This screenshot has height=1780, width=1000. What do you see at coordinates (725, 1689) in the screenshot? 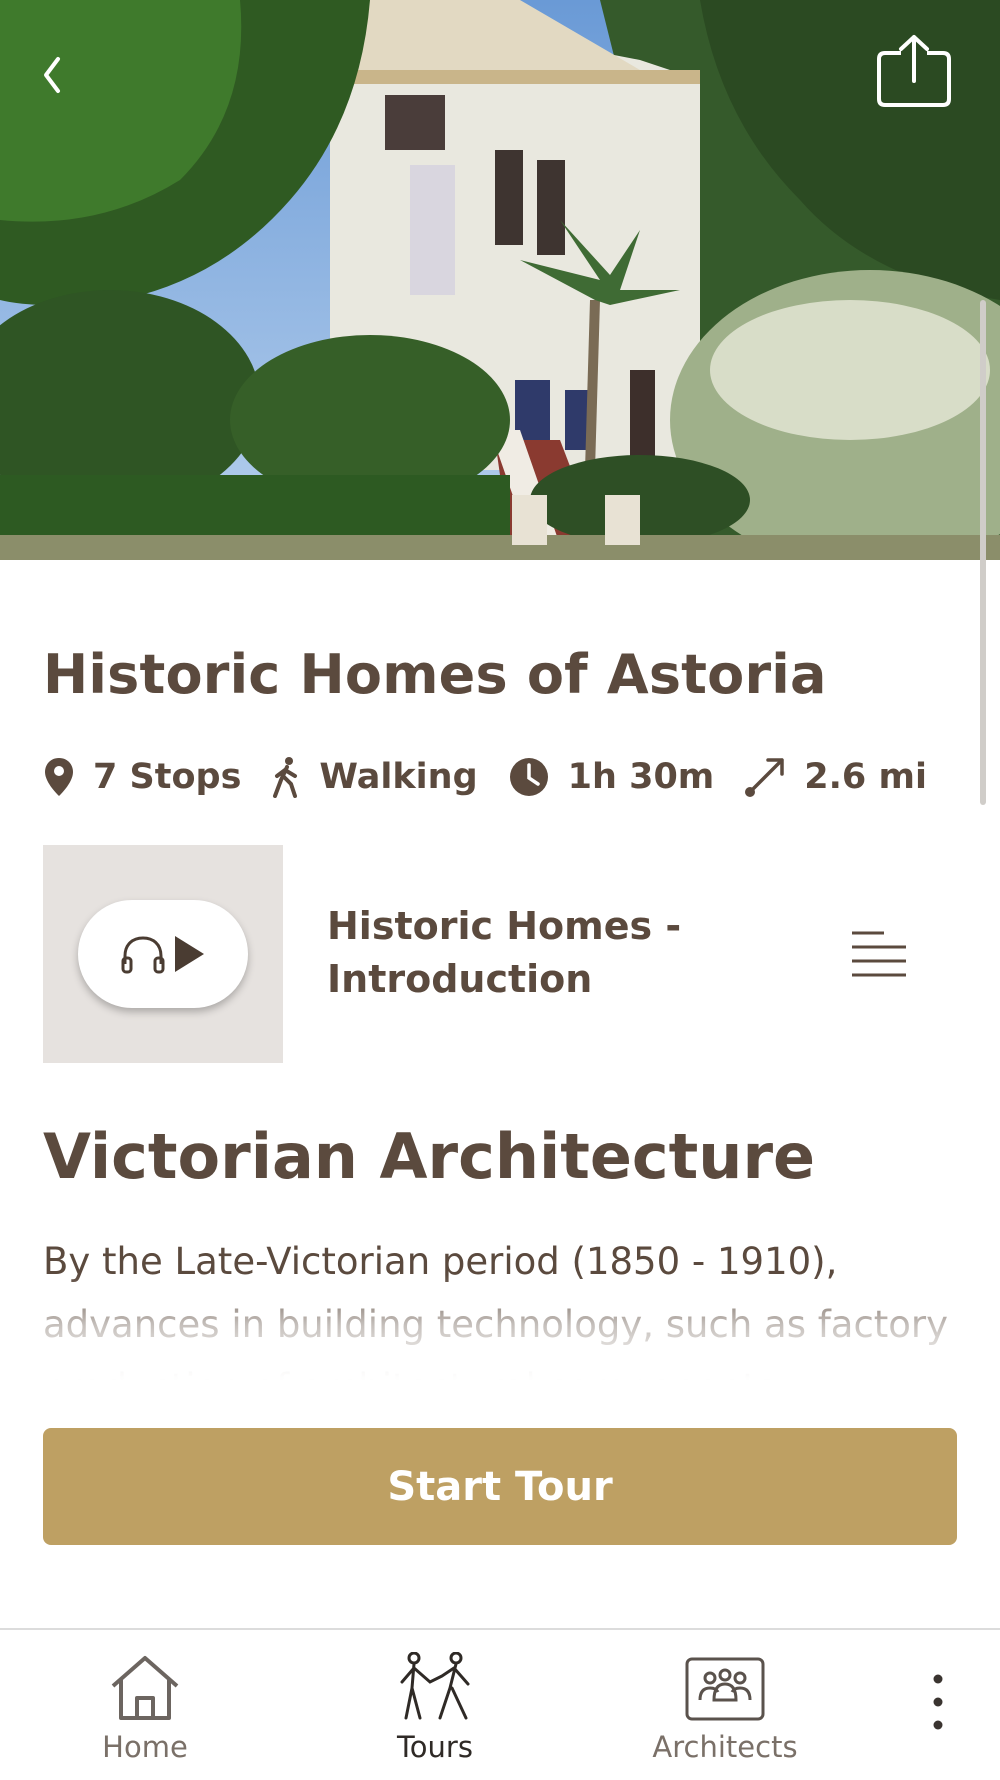
I see `group-icon` at bounding box center [725, 1689].